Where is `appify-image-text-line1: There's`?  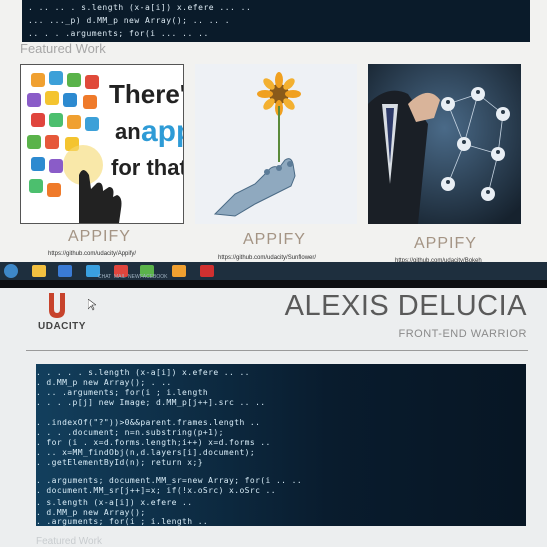 appify-image-text-line1: There's is located at coordinates (146, 94).